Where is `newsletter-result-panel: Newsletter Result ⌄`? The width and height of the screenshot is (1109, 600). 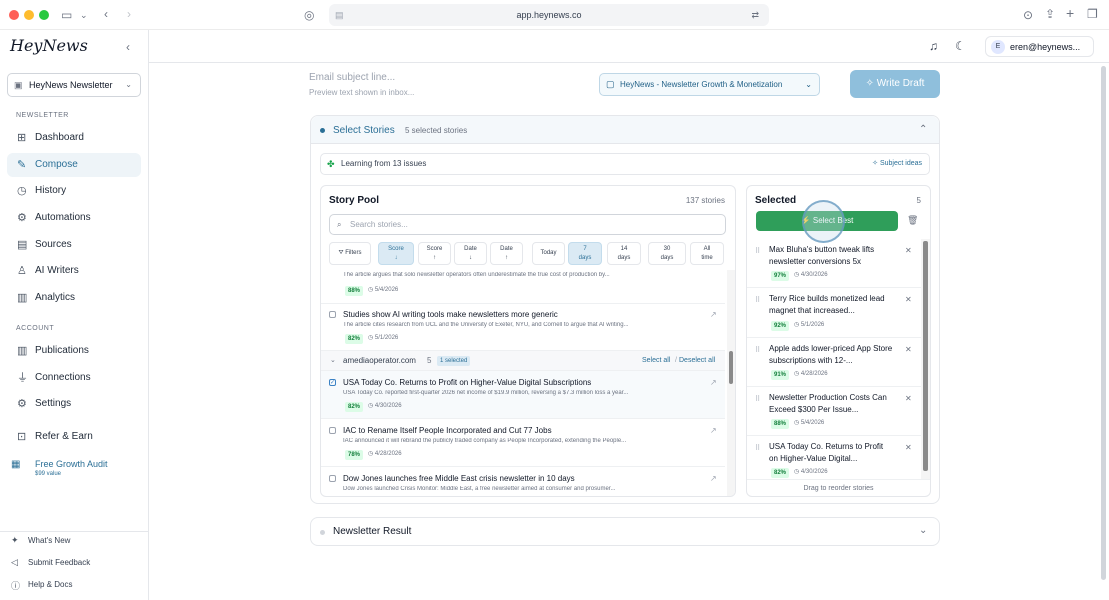
newsletter-result-panel: Newsletter Result ⌄ is located at coordinates (625, 531).